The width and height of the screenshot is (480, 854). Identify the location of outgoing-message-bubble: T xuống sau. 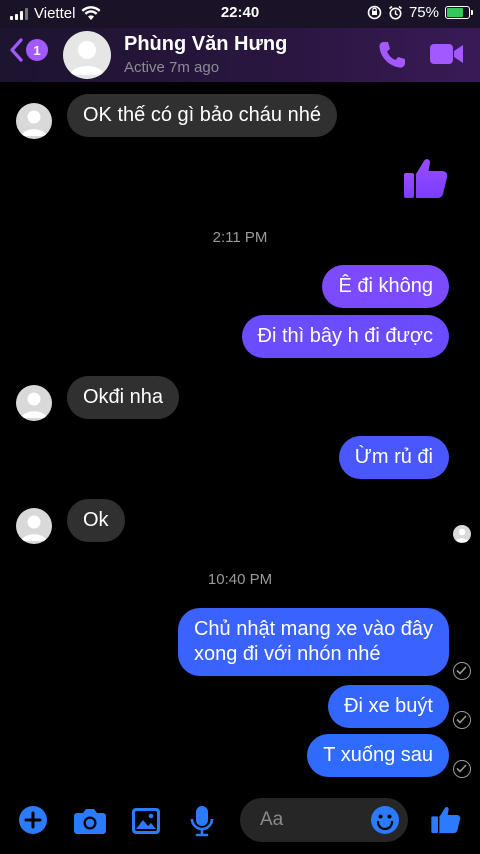
(378, 755).